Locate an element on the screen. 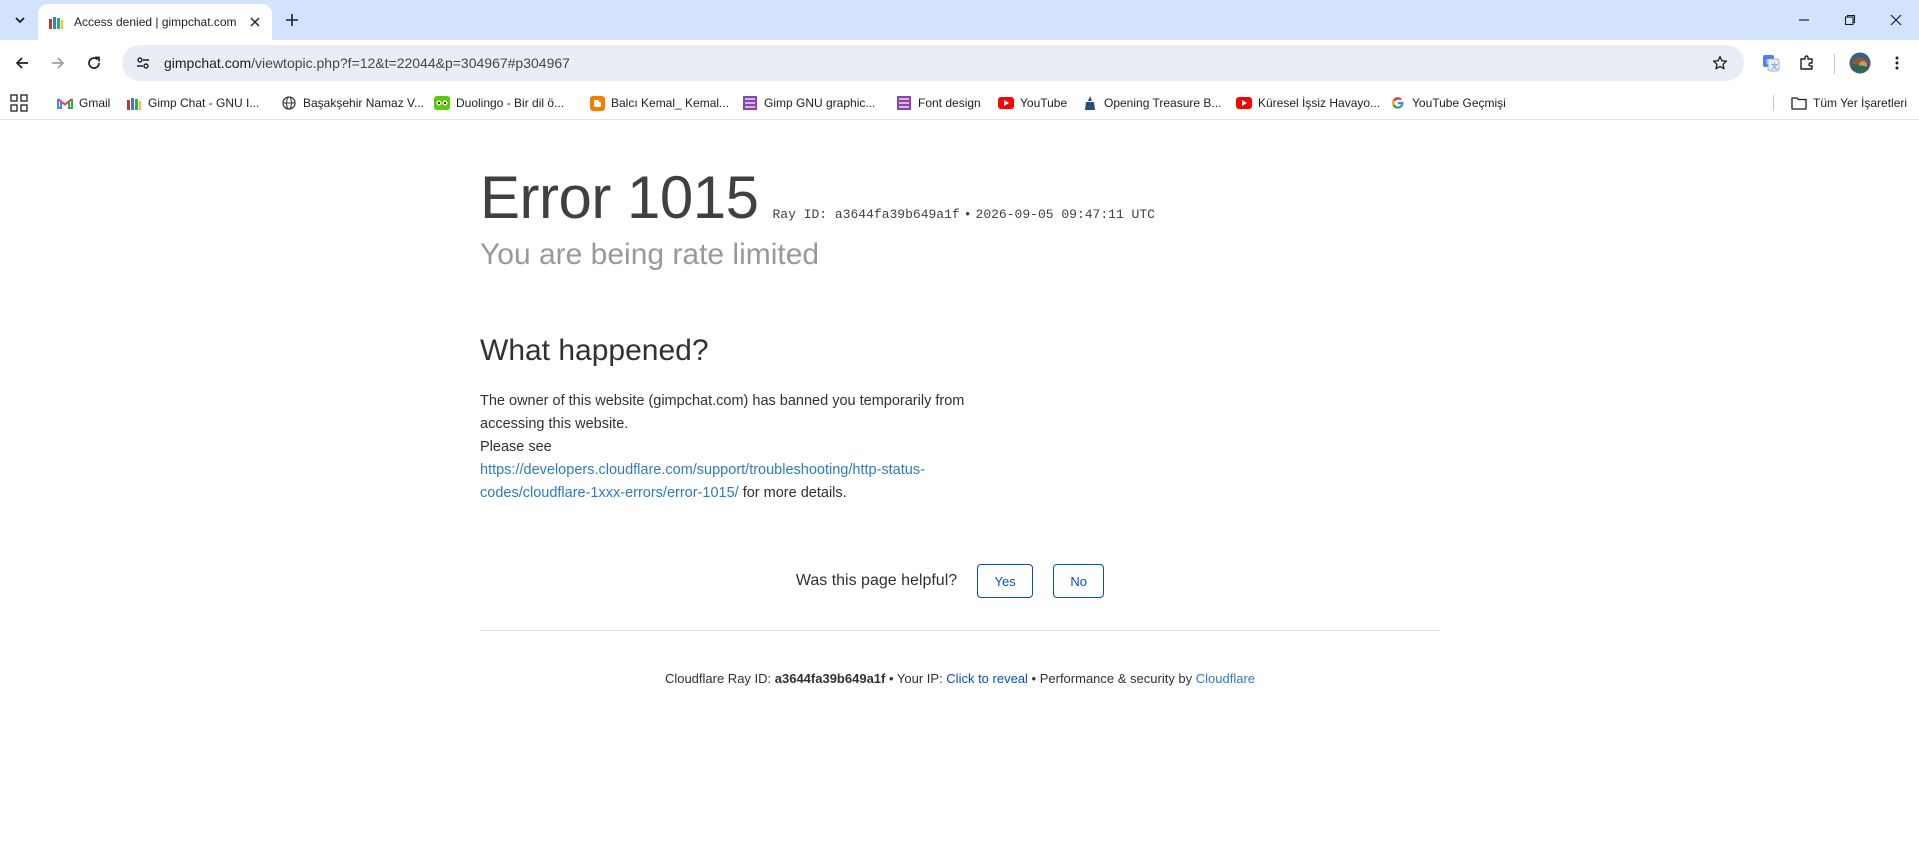  extensions-button is located at coordinates (1807, 63).